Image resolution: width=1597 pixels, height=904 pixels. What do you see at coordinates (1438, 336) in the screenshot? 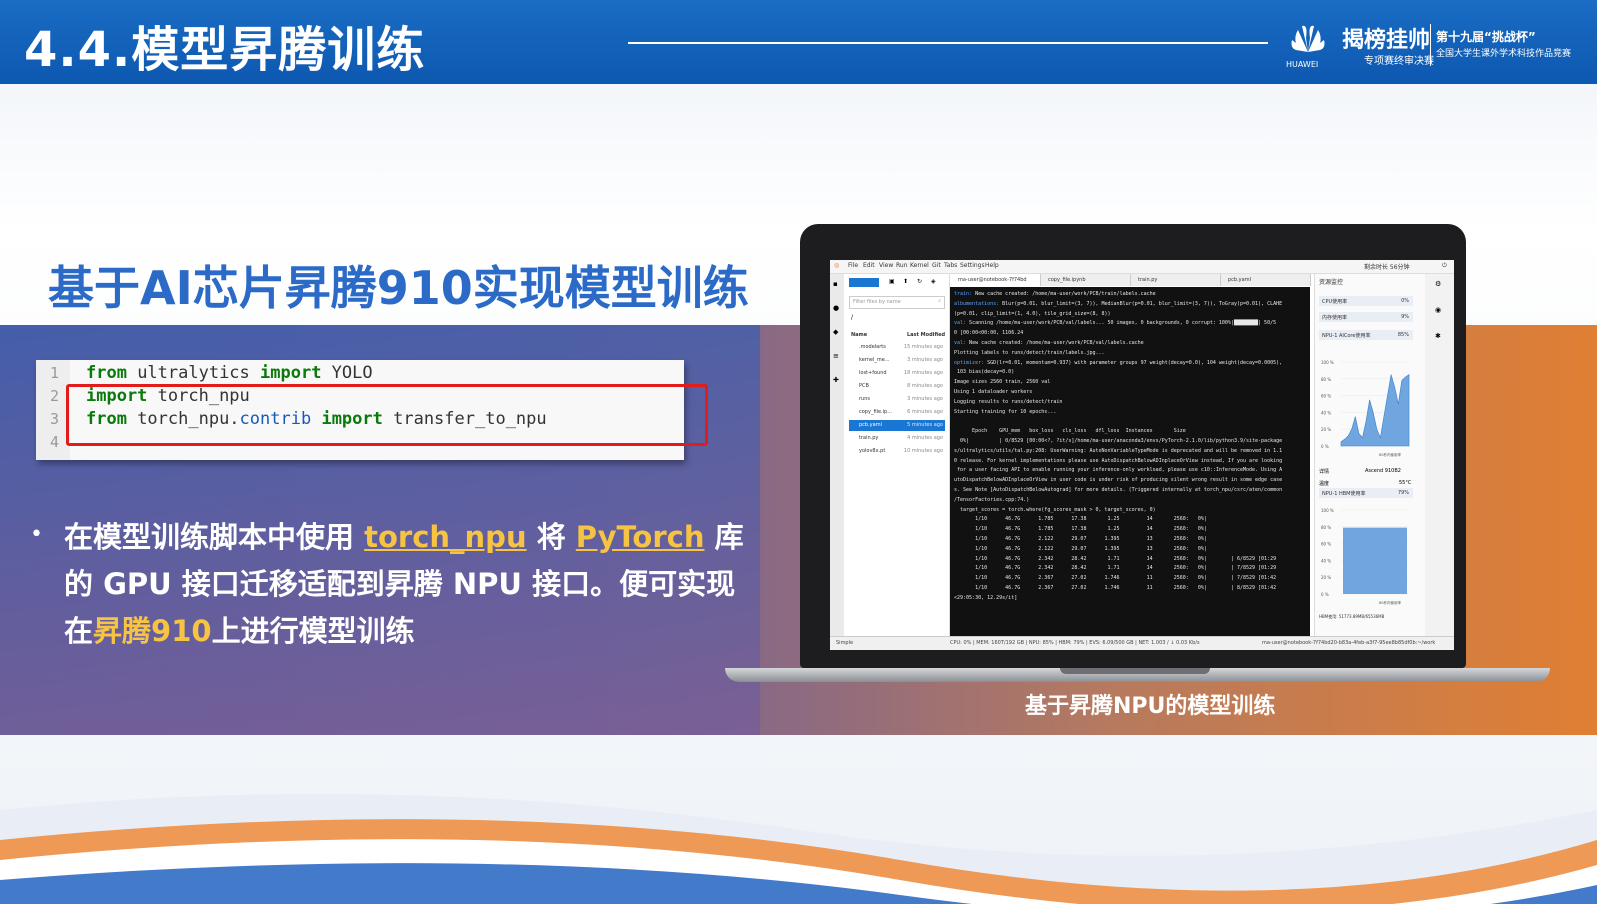
I see `debug-icon: ✱` at bounding box center [1438, 336].